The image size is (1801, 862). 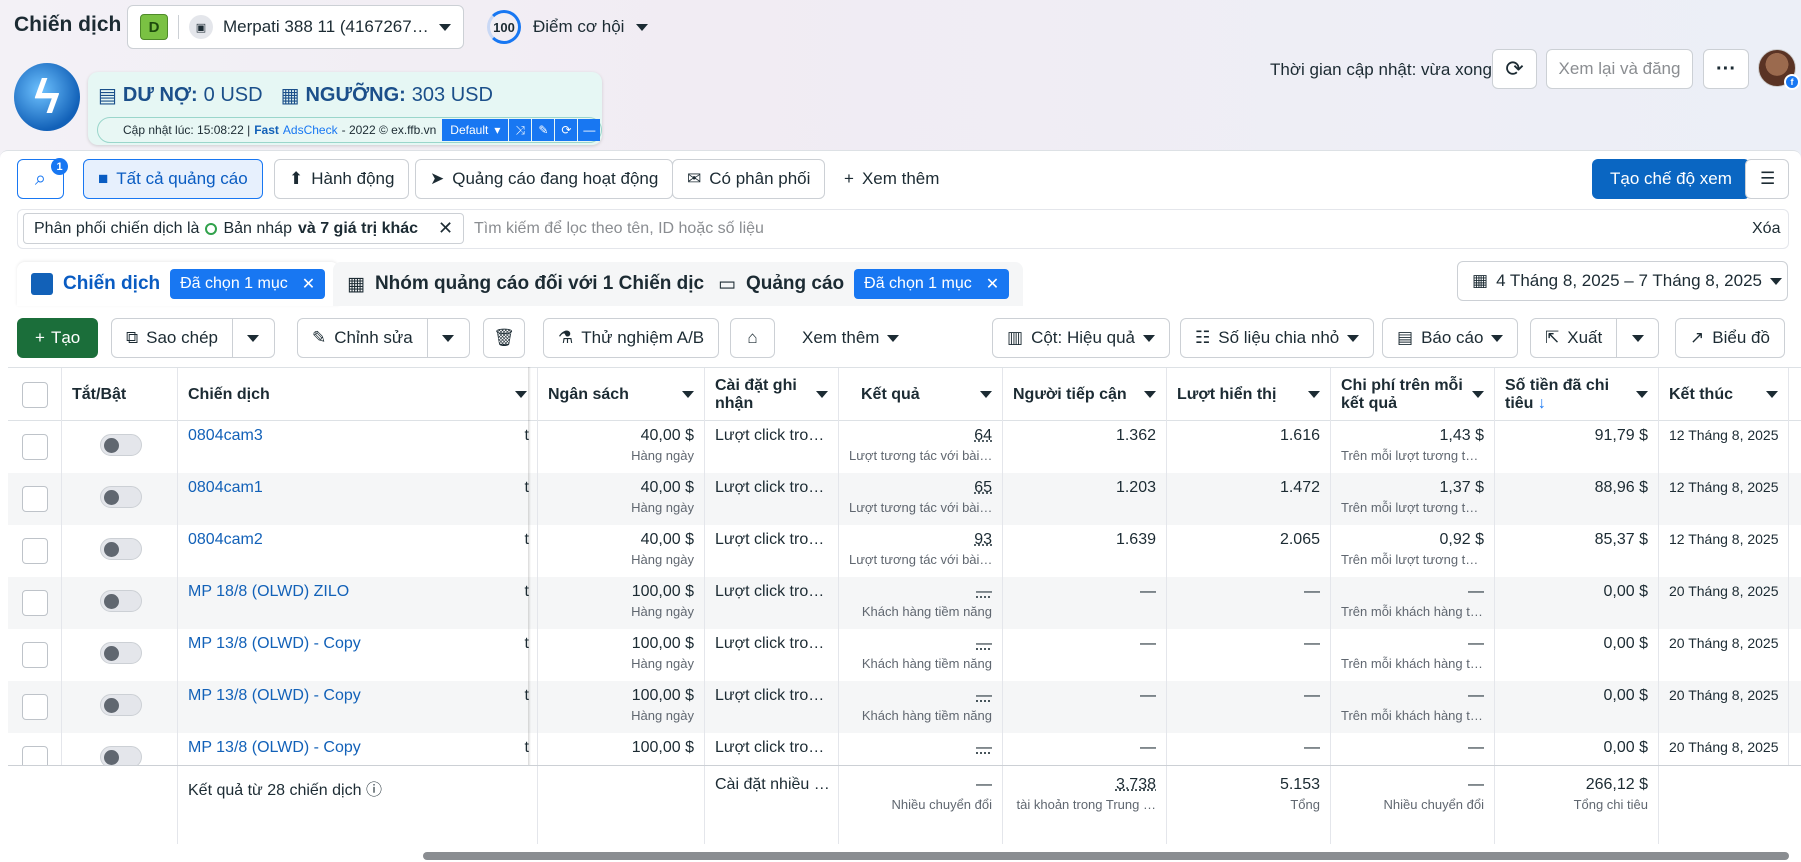 What do you see at coordinates (1312, 695) in the screenshot?
I see `impressions-value: —` at bounding box center [1312, 695].